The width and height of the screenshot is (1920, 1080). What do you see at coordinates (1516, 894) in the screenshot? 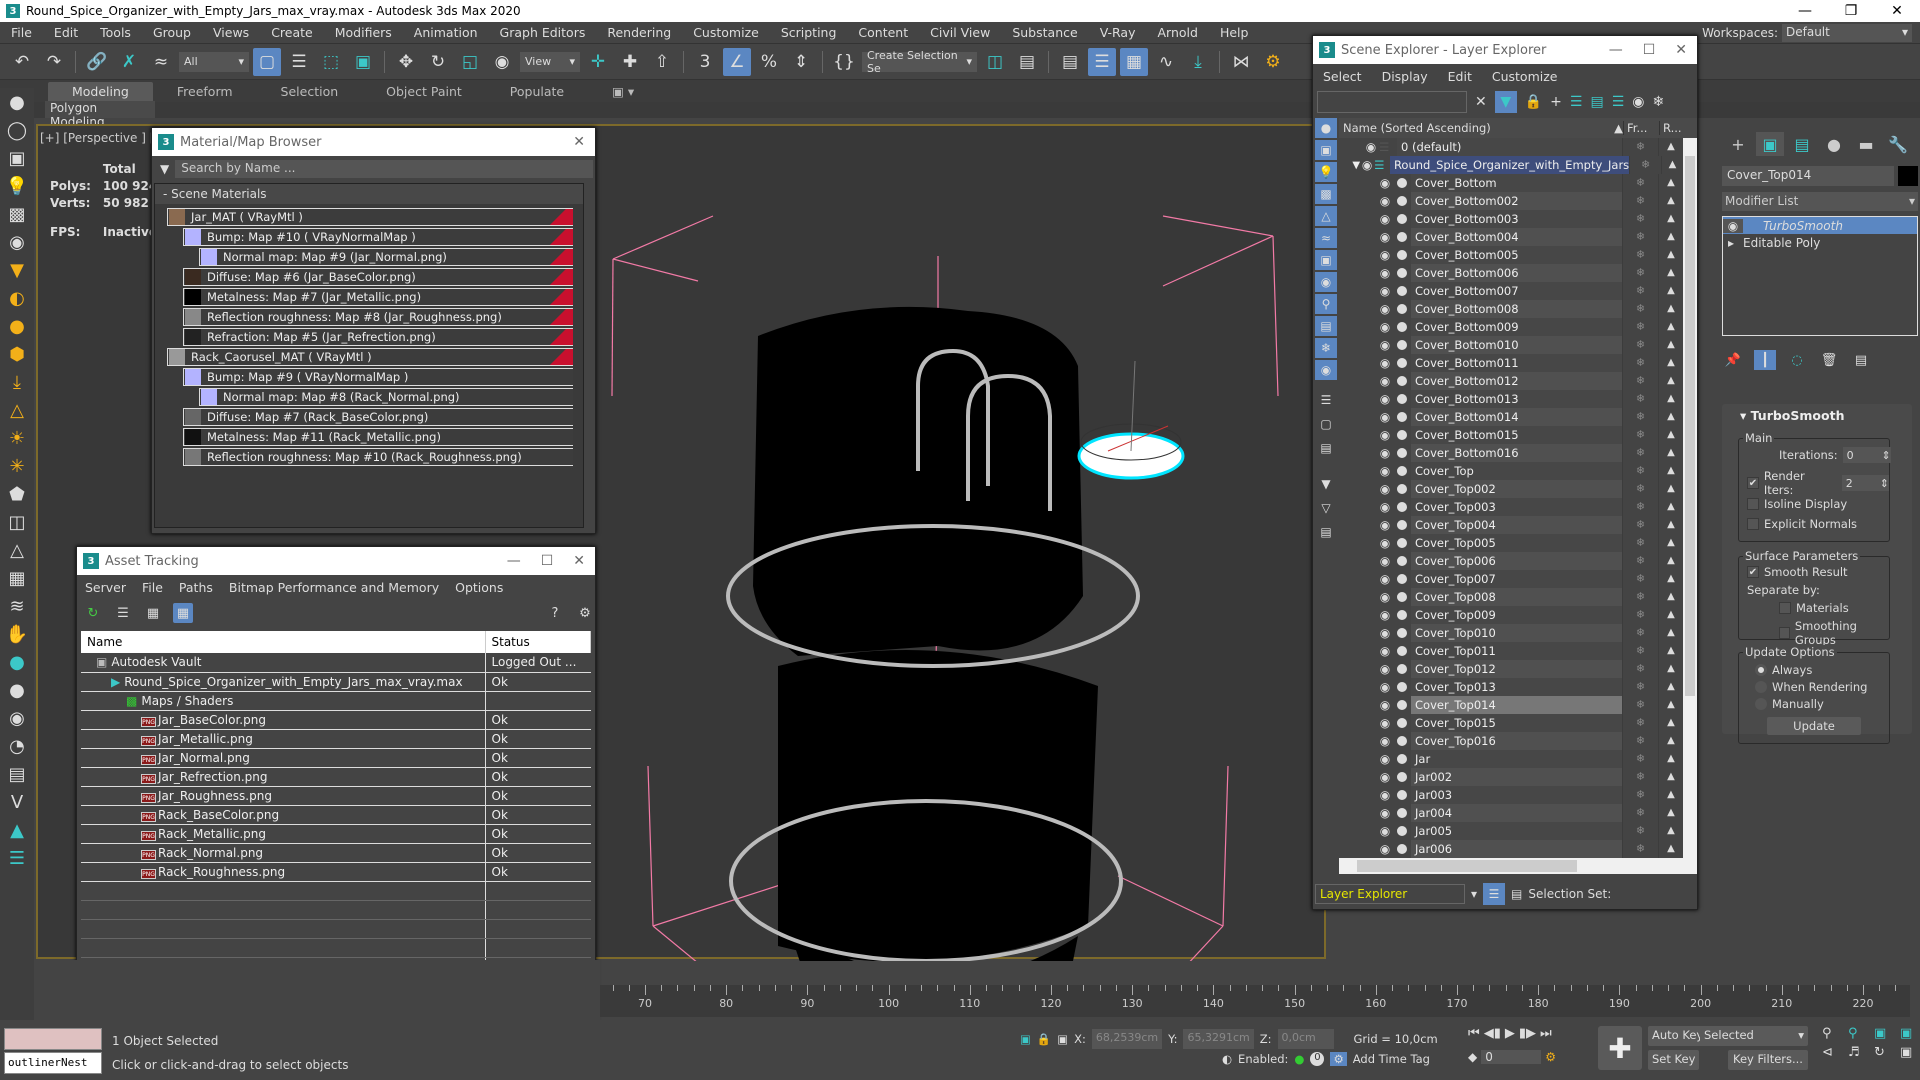
I see `hierarchy-mode-icon: ▤` at bounding box center [1516, 894].